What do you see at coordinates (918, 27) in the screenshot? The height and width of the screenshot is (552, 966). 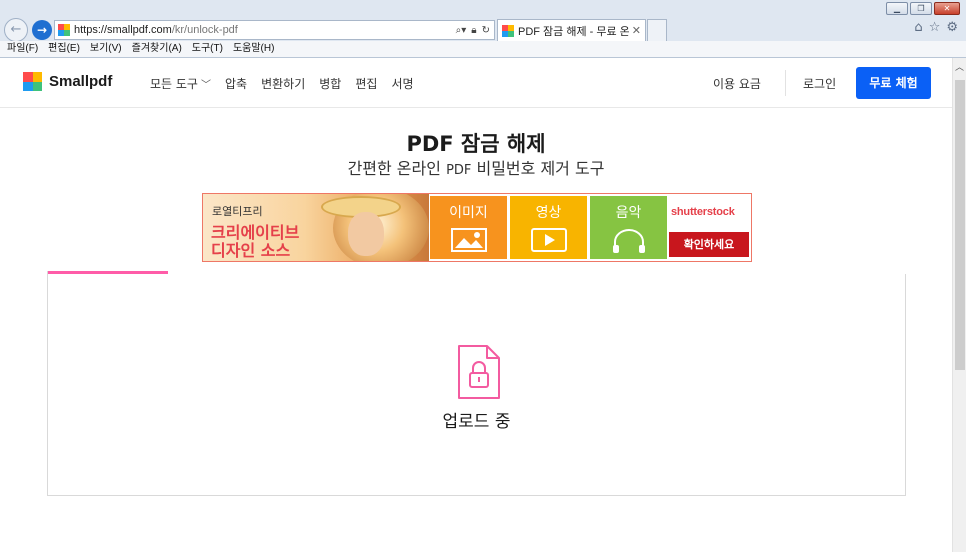 I see `home-icon: ⌂` at bounding box center [918, 27].